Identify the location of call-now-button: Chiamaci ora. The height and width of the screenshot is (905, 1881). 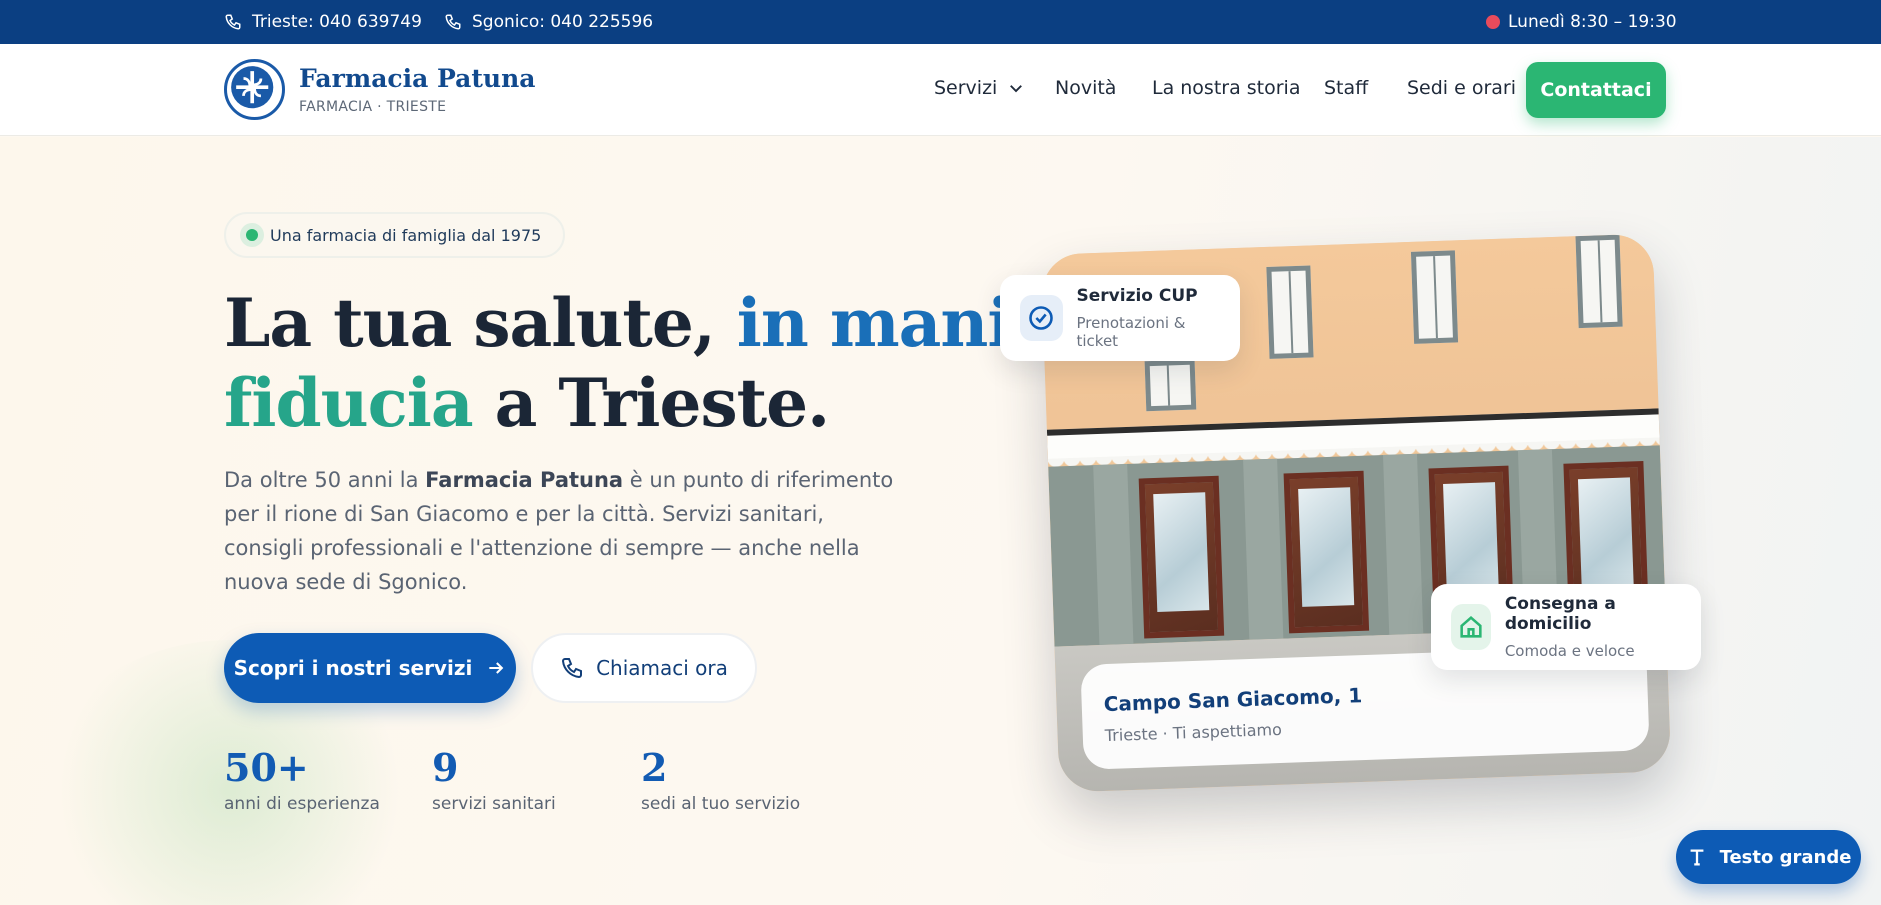
(644, 668).